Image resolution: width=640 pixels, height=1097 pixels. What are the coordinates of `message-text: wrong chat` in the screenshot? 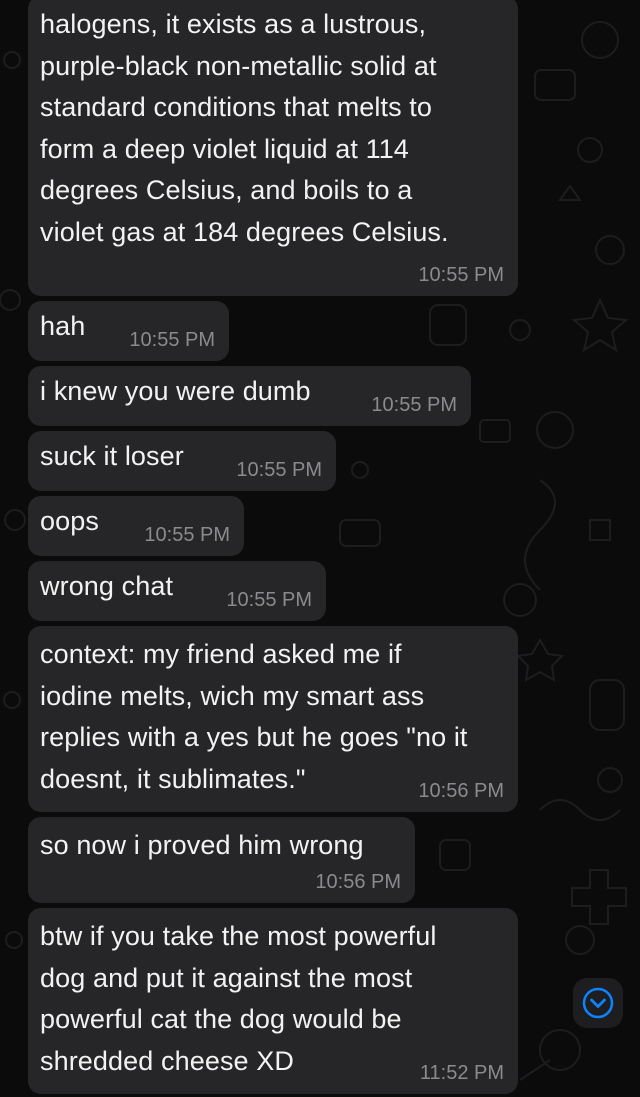 It's located at (107, 586).